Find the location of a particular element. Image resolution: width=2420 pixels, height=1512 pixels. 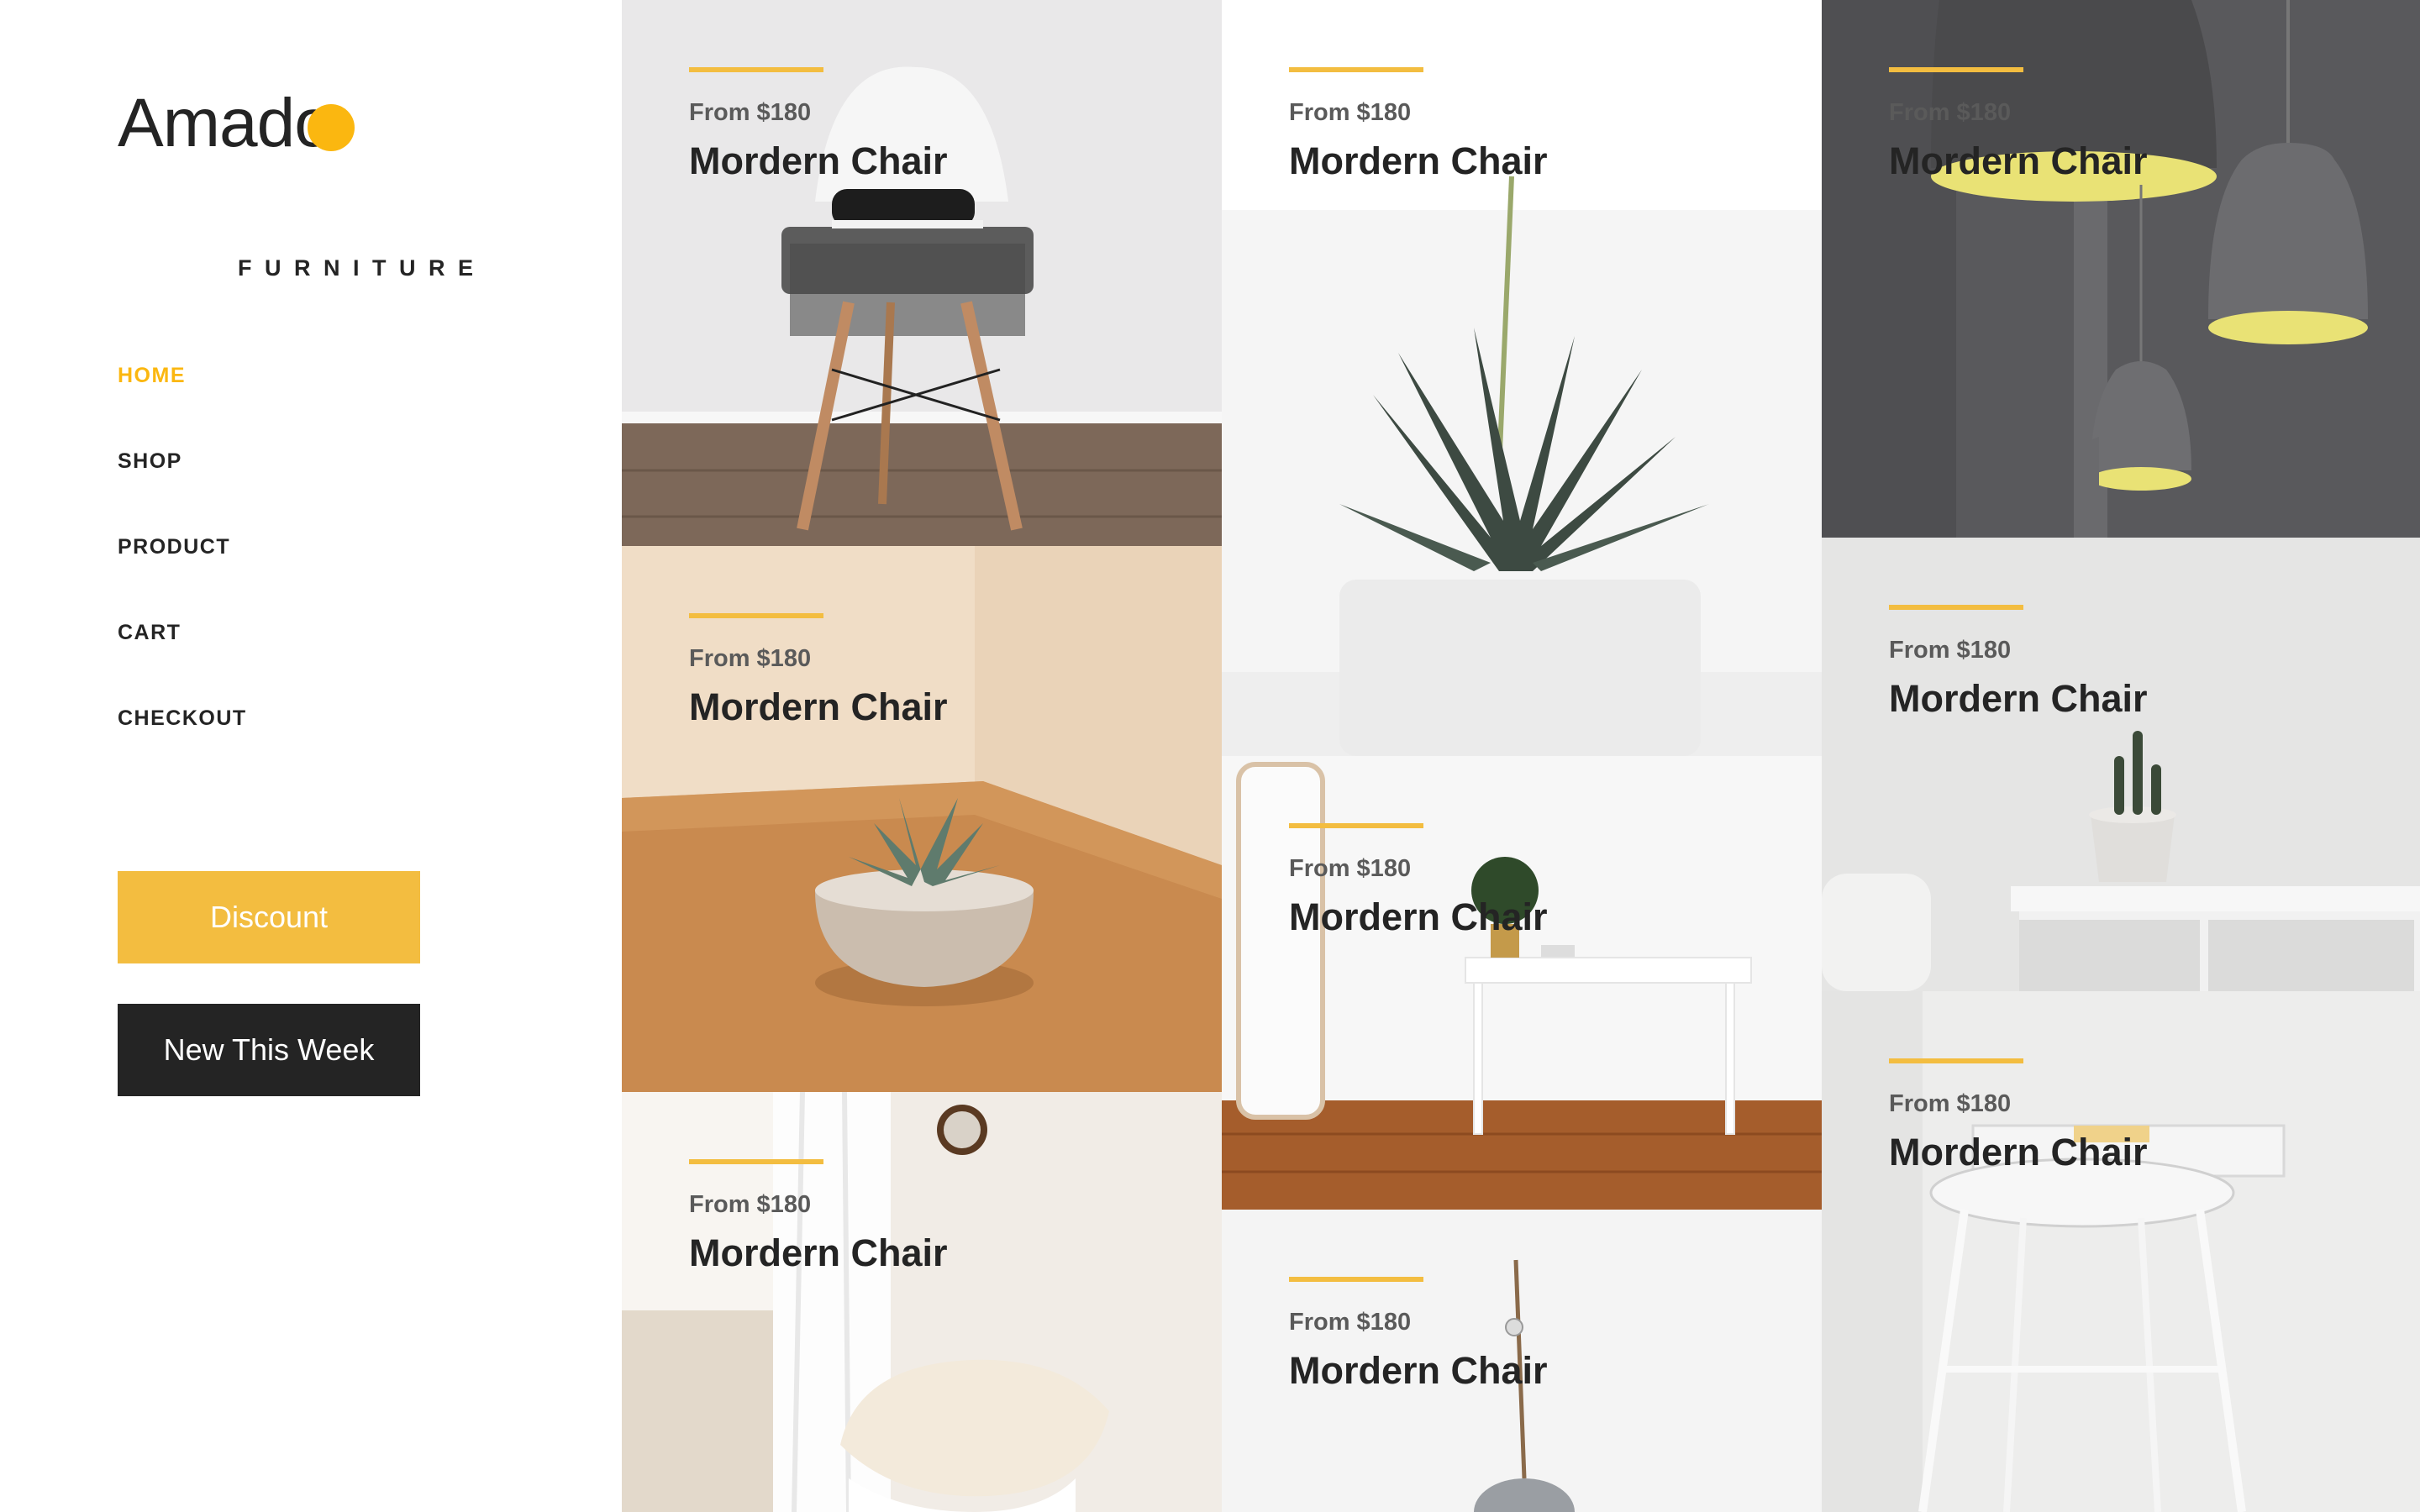

nav-item-checkout: CHECKOUT is located at coordinates (182, 738).